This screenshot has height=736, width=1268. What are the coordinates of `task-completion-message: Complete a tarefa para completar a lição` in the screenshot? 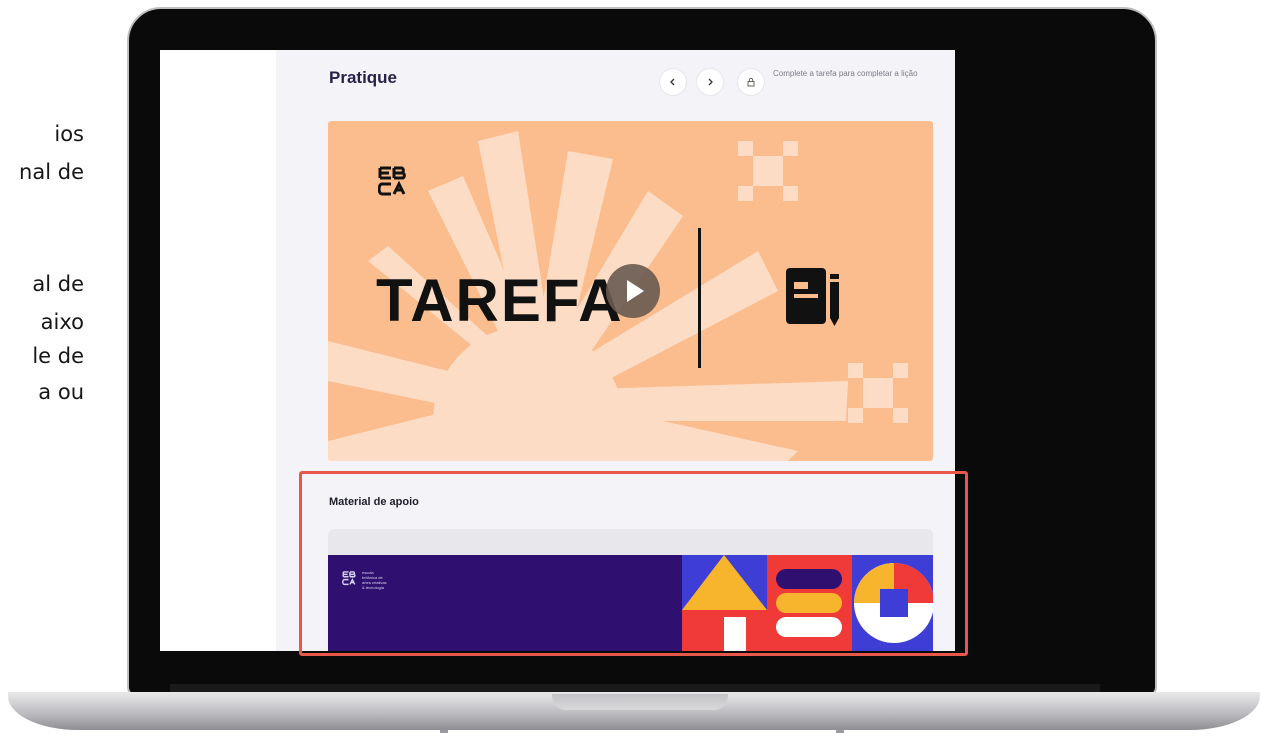 It's located at (845, 73).